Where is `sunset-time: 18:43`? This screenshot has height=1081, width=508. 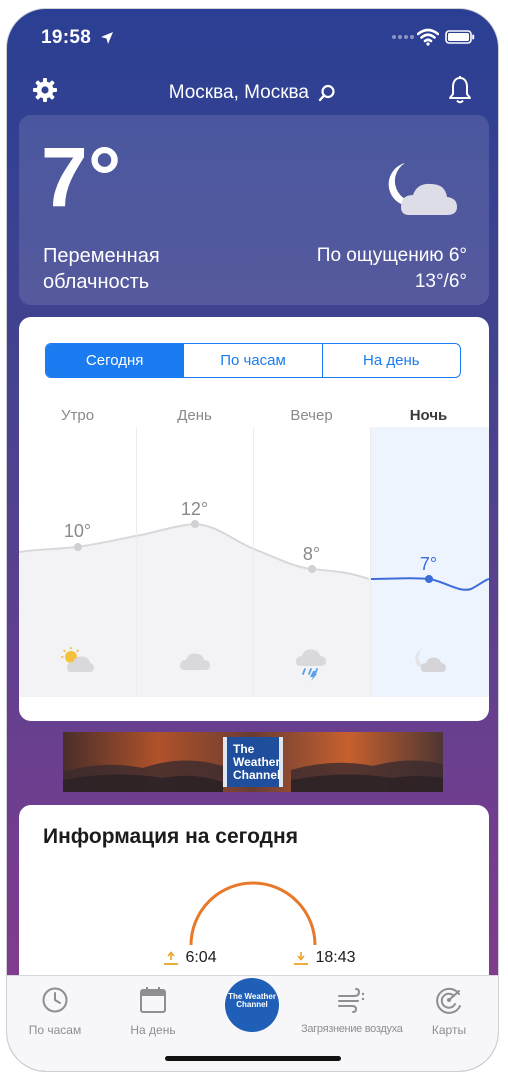 sunset-time: 18:43 is located at coordinates (335, 957).